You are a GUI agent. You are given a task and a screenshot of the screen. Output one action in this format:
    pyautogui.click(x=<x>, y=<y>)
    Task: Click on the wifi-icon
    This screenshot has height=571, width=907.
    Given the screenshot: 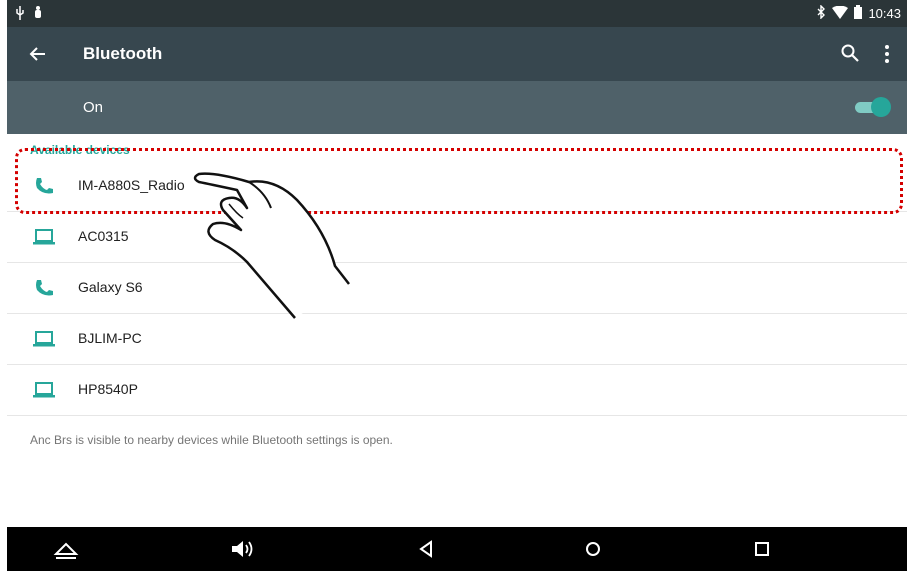 What is the action you would take?
    pyautogui.click(x=840, y=13)
    